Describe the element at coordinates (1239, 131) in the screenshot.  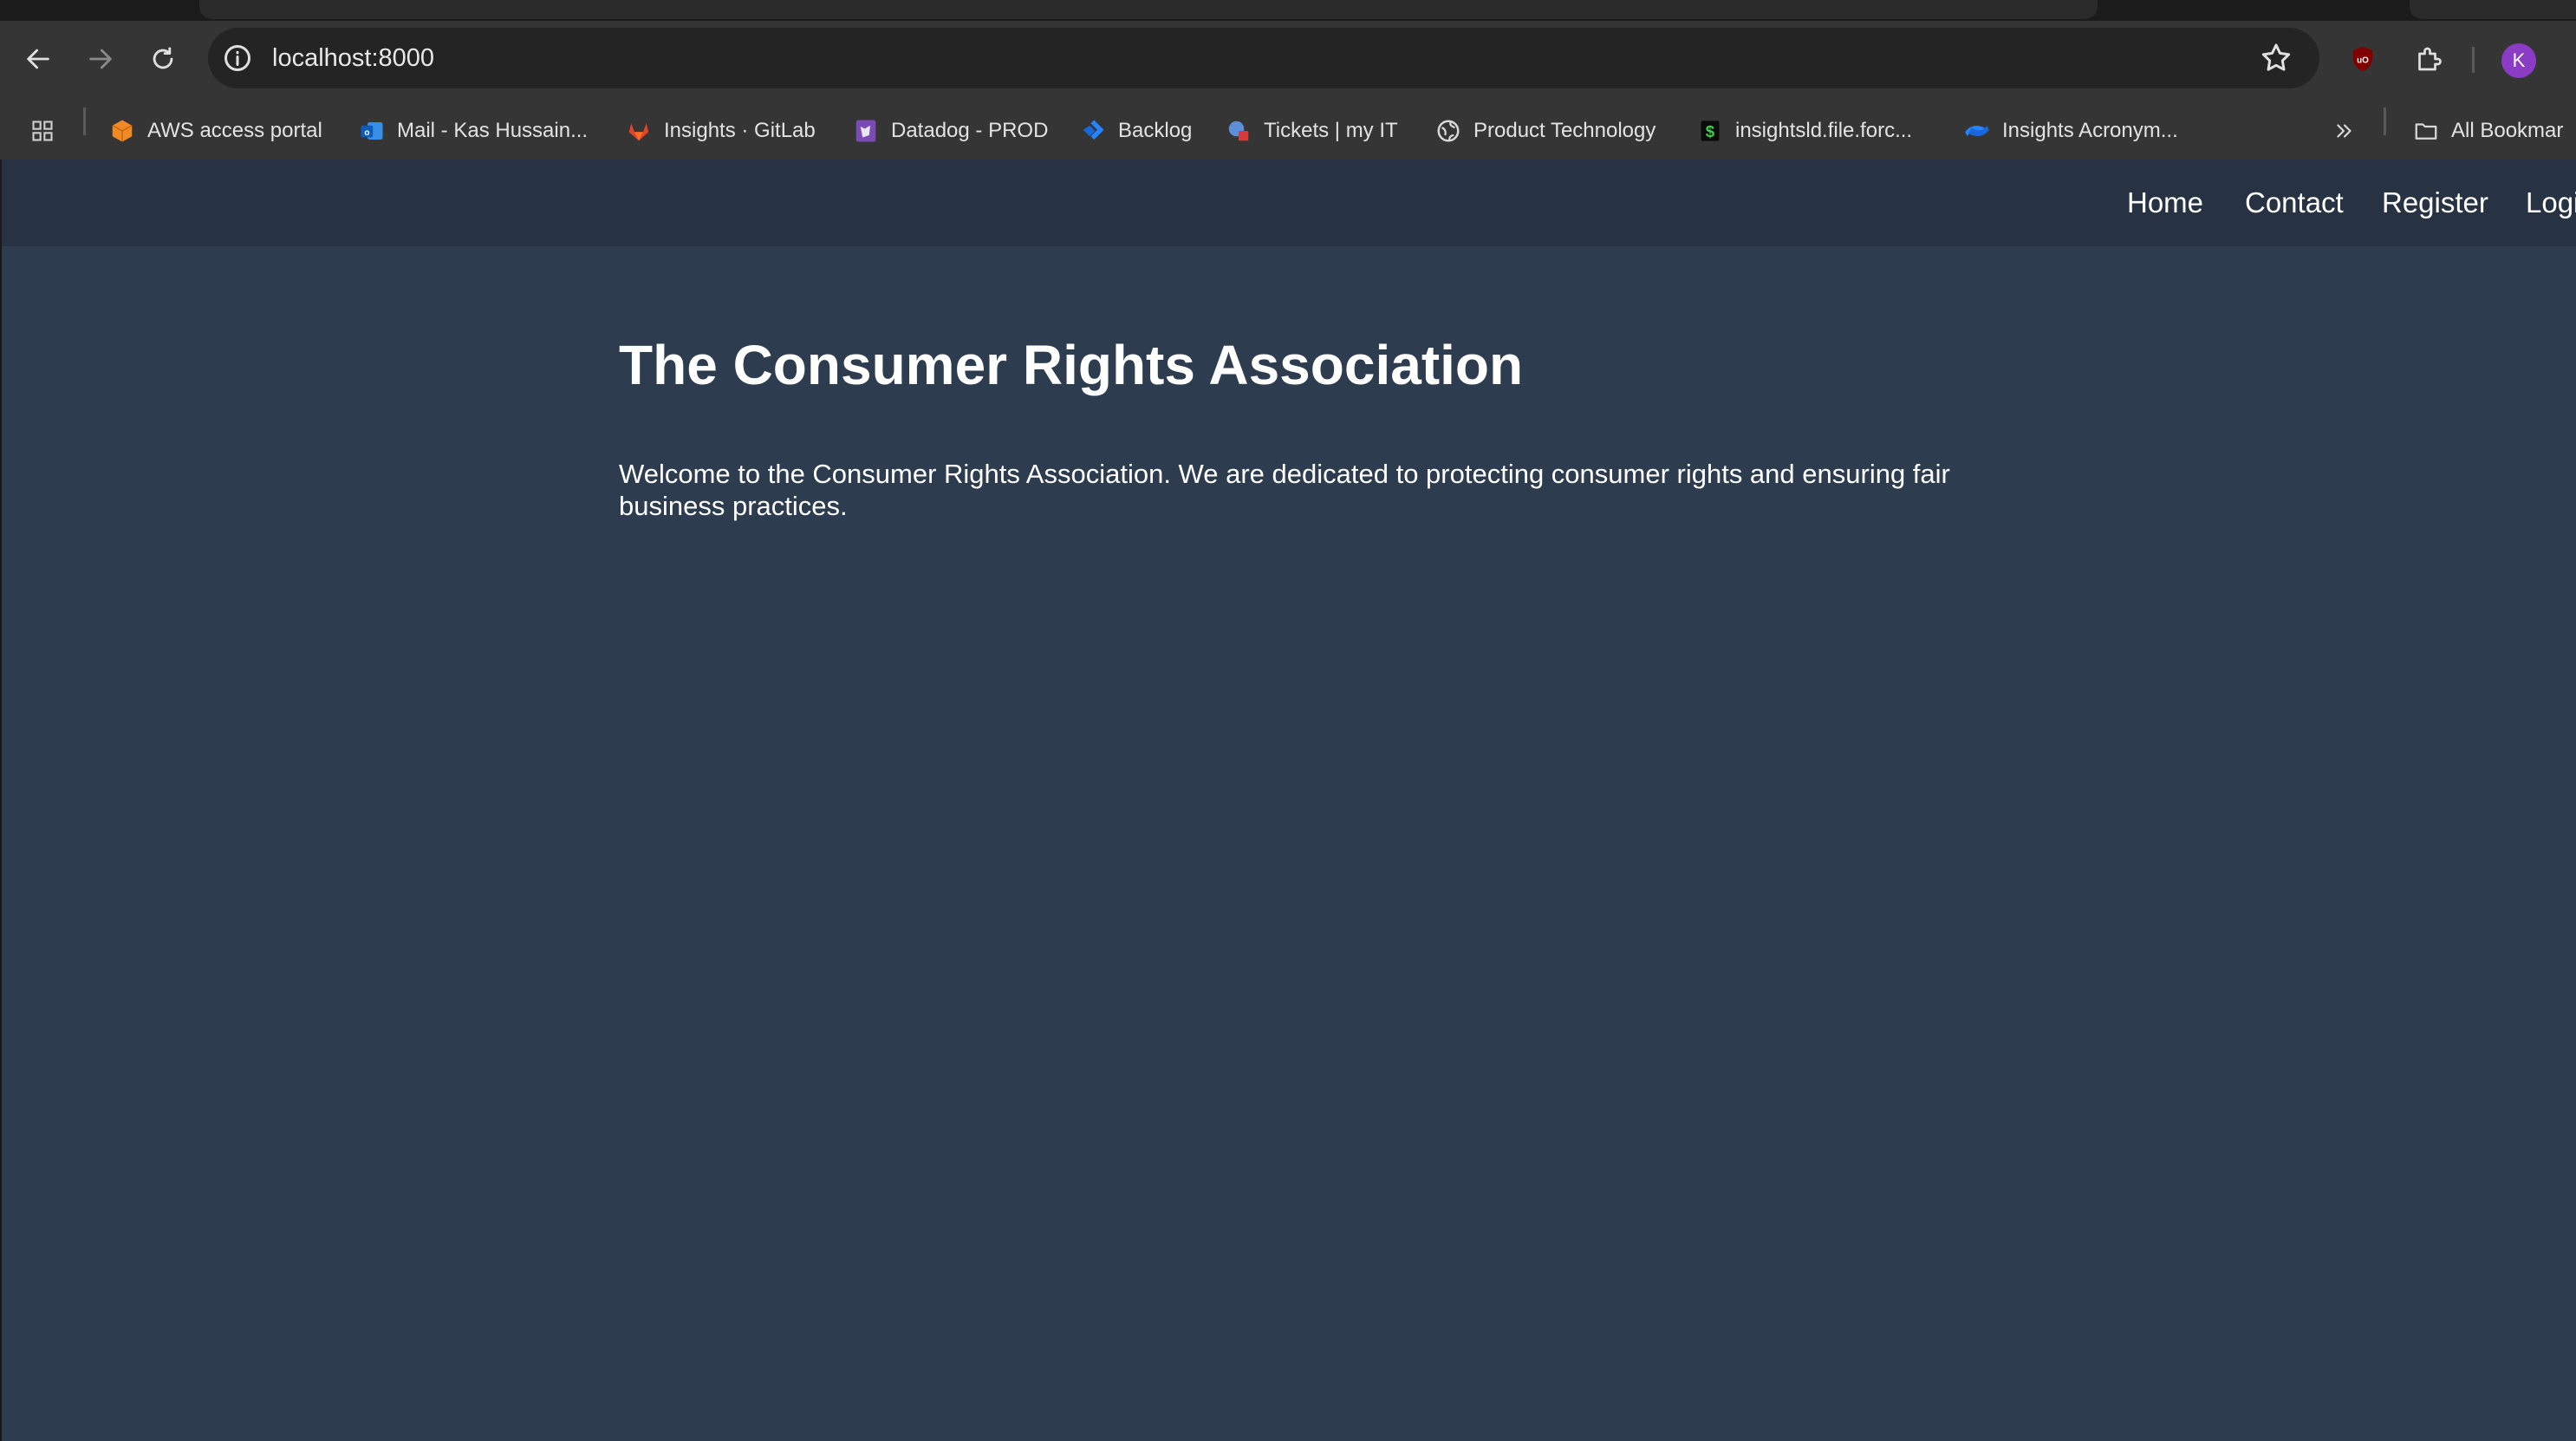
I see `tickets-icon` at that location.